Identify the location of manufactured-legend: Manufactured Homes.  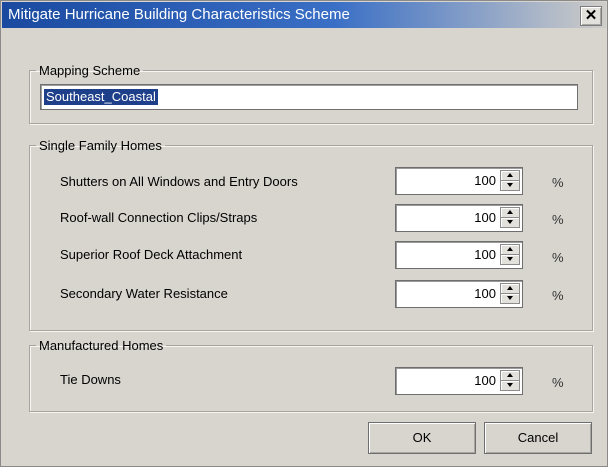
(101, 345).